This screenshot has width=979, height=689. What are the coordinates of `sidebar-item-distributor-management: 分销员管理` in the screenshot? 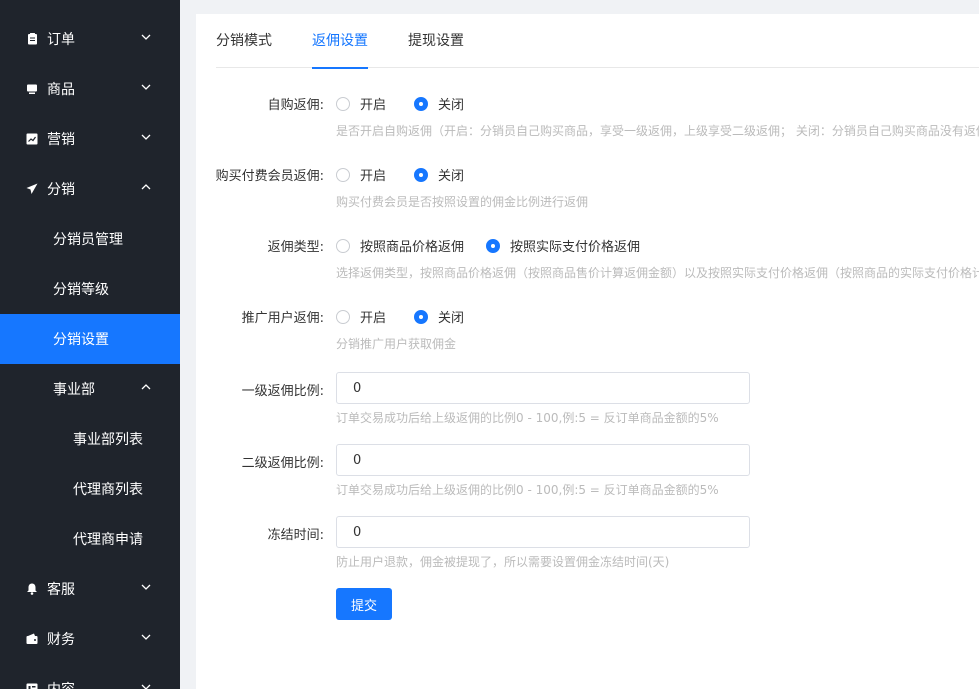 It's located at (90, 239).